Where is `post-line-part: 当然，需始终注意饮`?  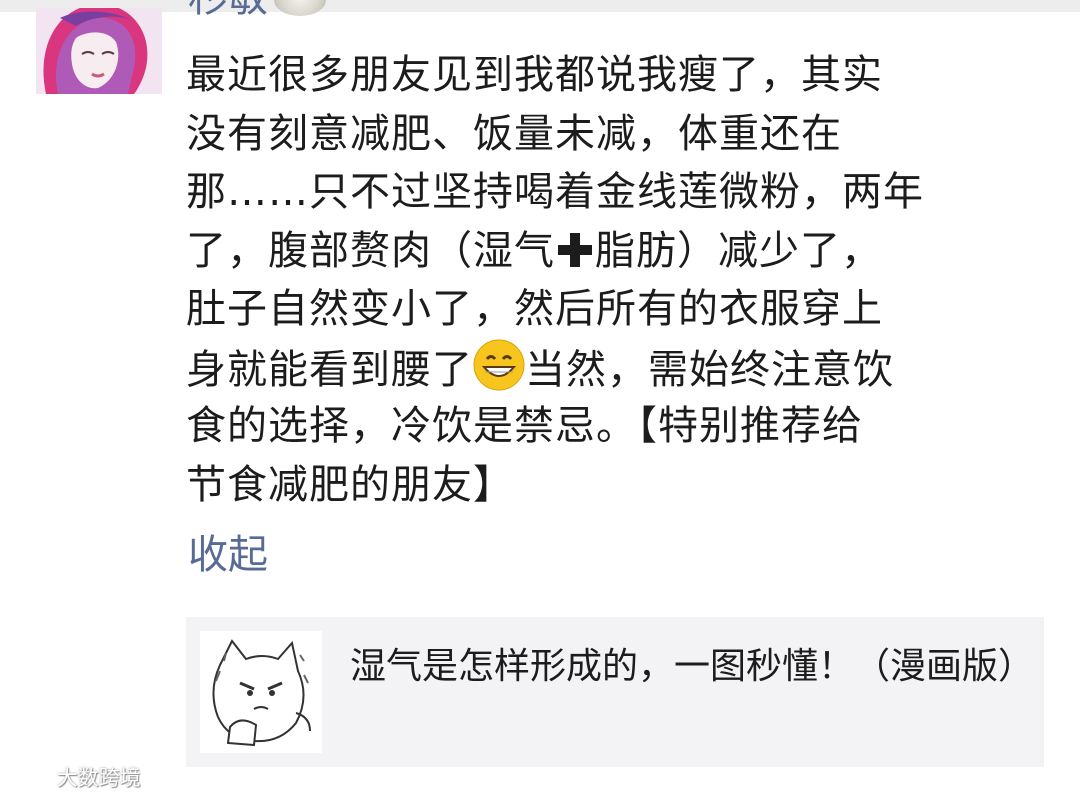 post-line-part: 当然，需始终注意饮 is located at coordinates (709, 369).